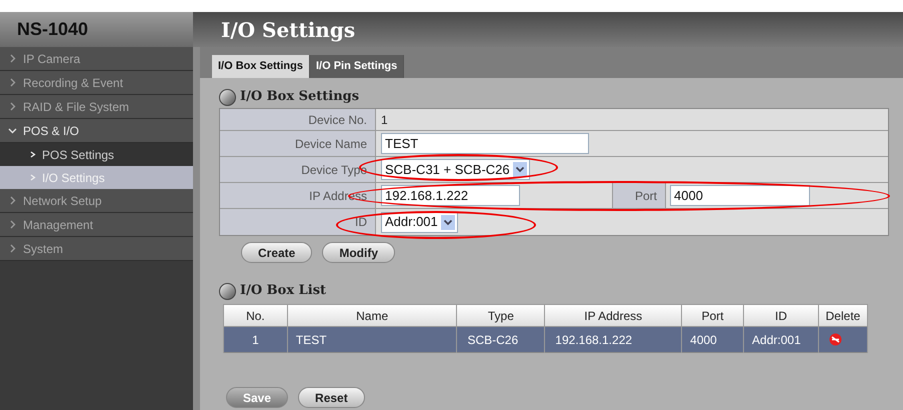 The height and width of the screenshot is (410, 903). Describe the element at coordinates (96, 225) in the screenshot. I see `sidebar-item: Management` at that location.